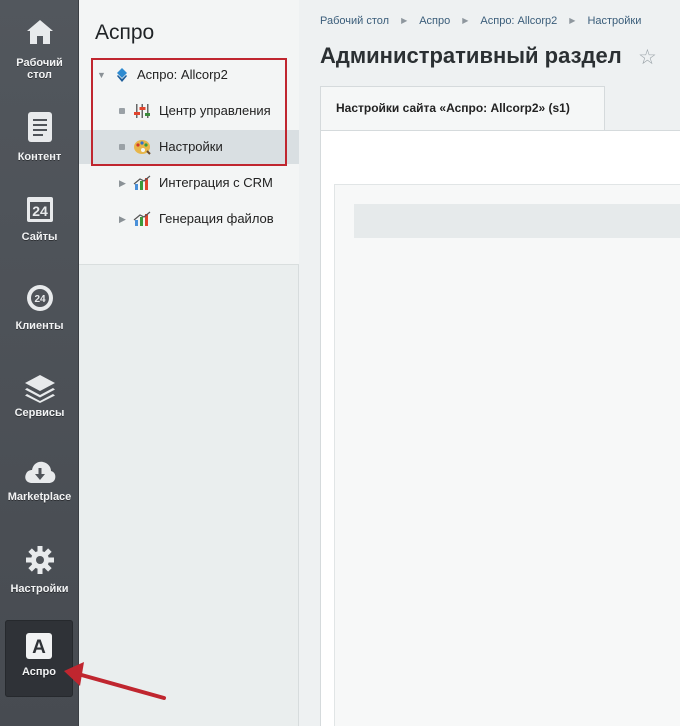 Image resolution: width=680 pixels, height=726 pixels. I want to click on tree-item-crm-integration: ▶ Интеграция с CRM, so click(189, 183).